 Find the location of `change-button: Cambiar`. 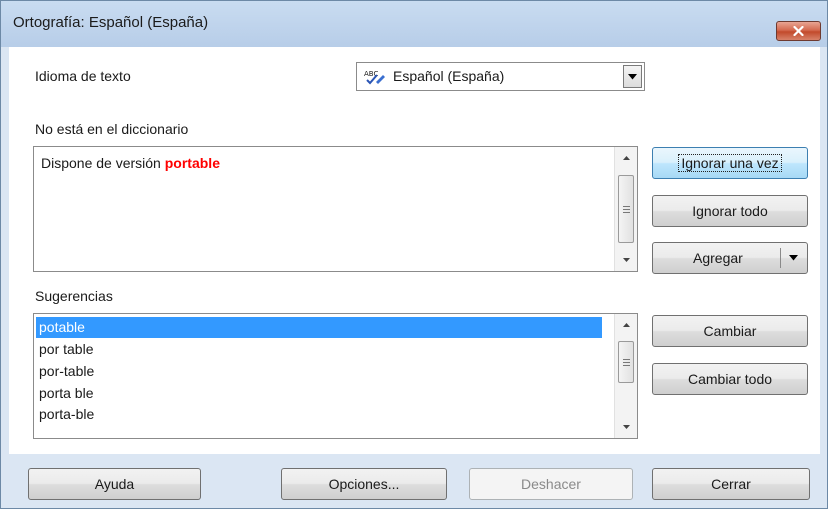

change-button: Cambiar is located at coordinates (730, 331).